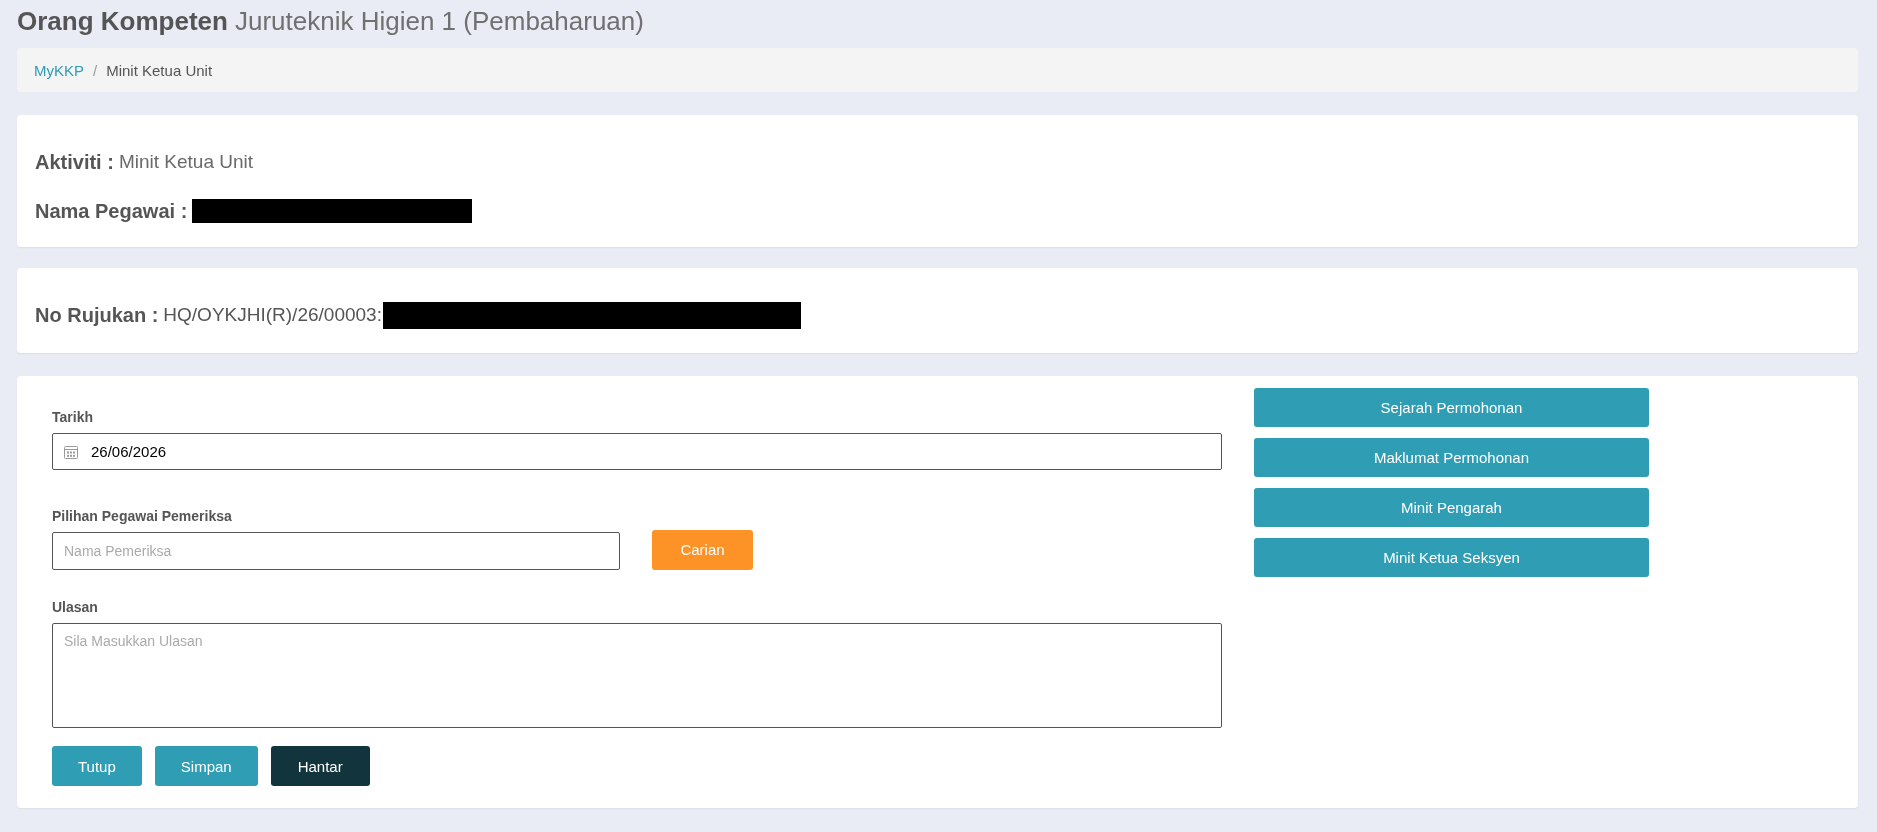 Image resolution: width=1877 pixels, height=832 pixels. Describe the element at coordinates (702, 549) in the screenshot. I see `search-button: Carian` at that location.